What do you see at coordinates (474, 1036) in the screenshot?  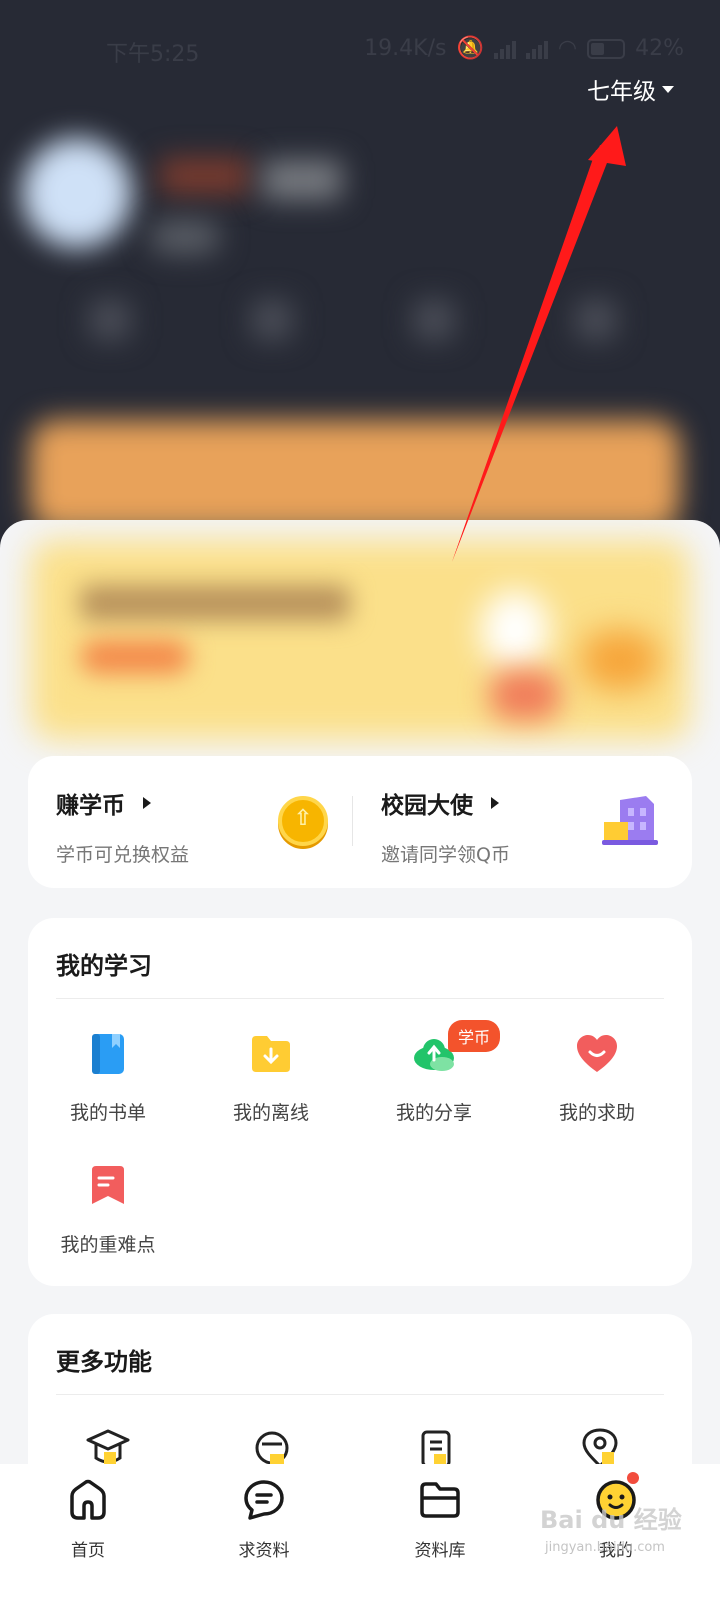 I see `coin-reward-badge: 学币` at bounding box center [474, 1036].